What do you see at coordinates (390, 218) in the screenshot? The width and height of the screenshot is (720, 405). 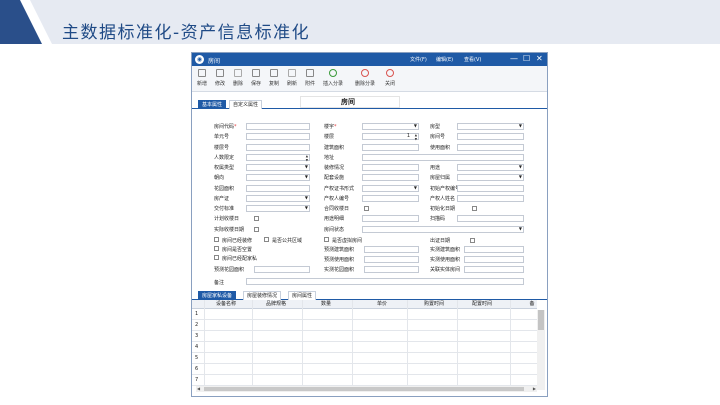 I see `usage-detail-field` at bounding box center [390, 218].